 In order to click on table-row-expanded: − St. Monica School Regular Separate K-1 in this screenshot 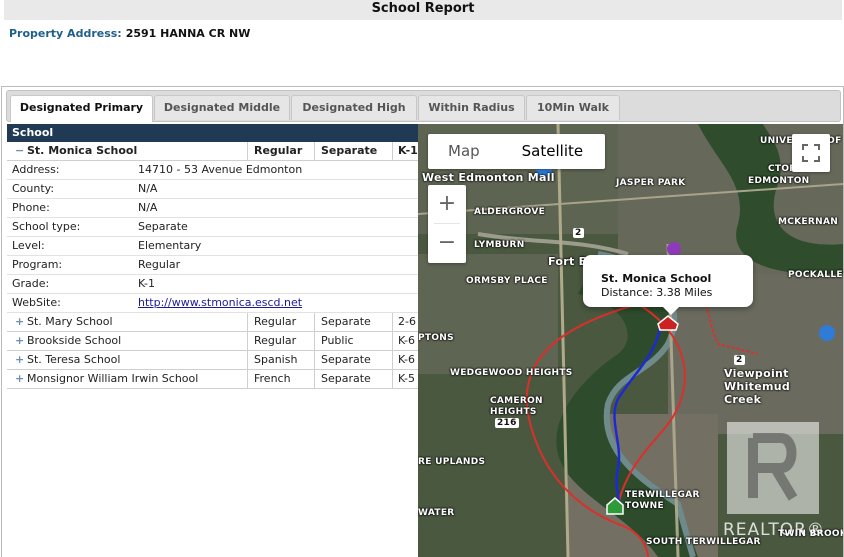, I will do `click(212, 151)`.